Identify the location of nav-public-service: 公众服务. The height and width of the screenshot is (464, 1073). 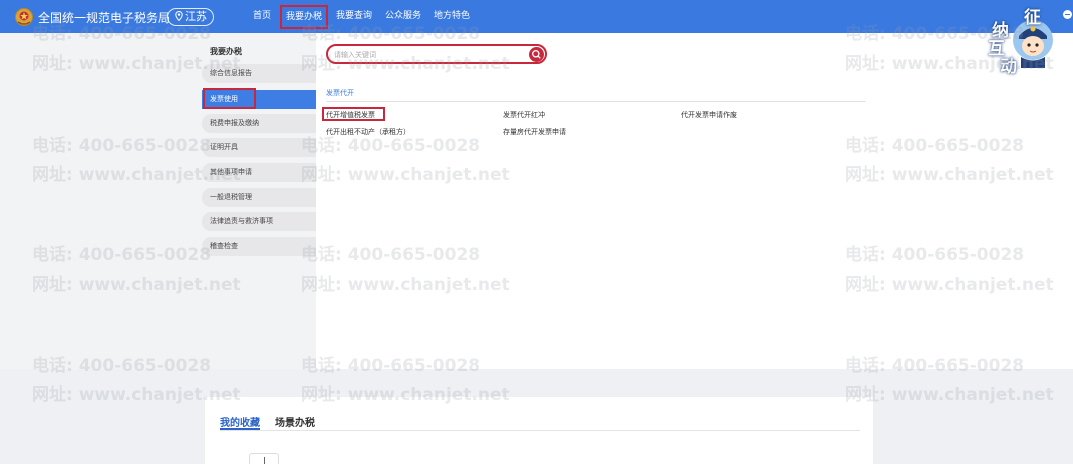
(403, 16).